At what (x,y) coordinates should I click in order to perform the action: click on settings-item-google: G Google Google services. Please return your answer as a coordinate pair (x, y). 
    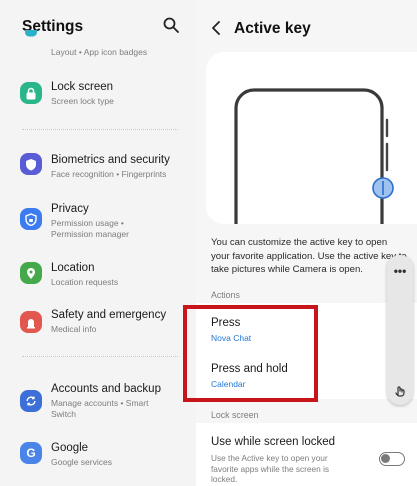
    Looking at the image, I should click on (98, 458).